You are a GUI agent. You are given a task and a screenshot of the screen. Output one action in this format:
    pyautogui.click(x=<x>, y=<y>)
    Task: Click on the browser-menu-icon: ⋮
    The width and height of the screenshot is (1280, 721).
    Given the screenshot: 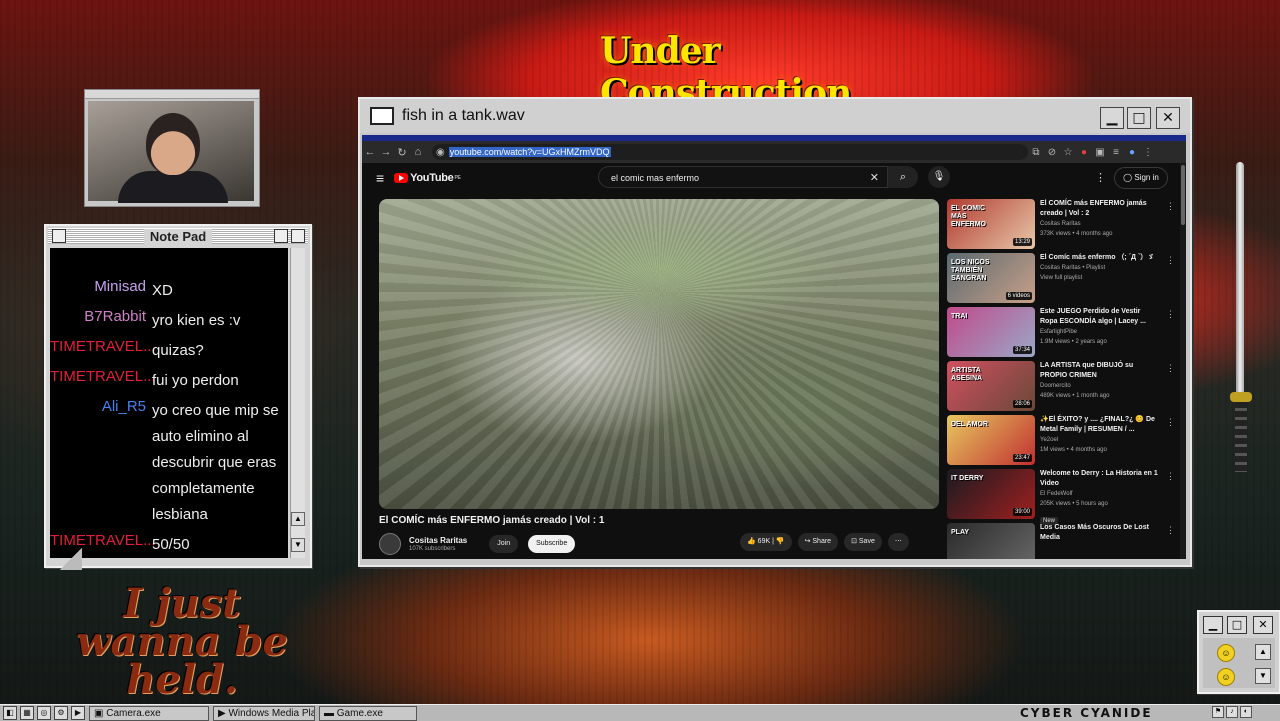 What is the action you would take?
    pyautogui.click(x=1148, y=152)
    